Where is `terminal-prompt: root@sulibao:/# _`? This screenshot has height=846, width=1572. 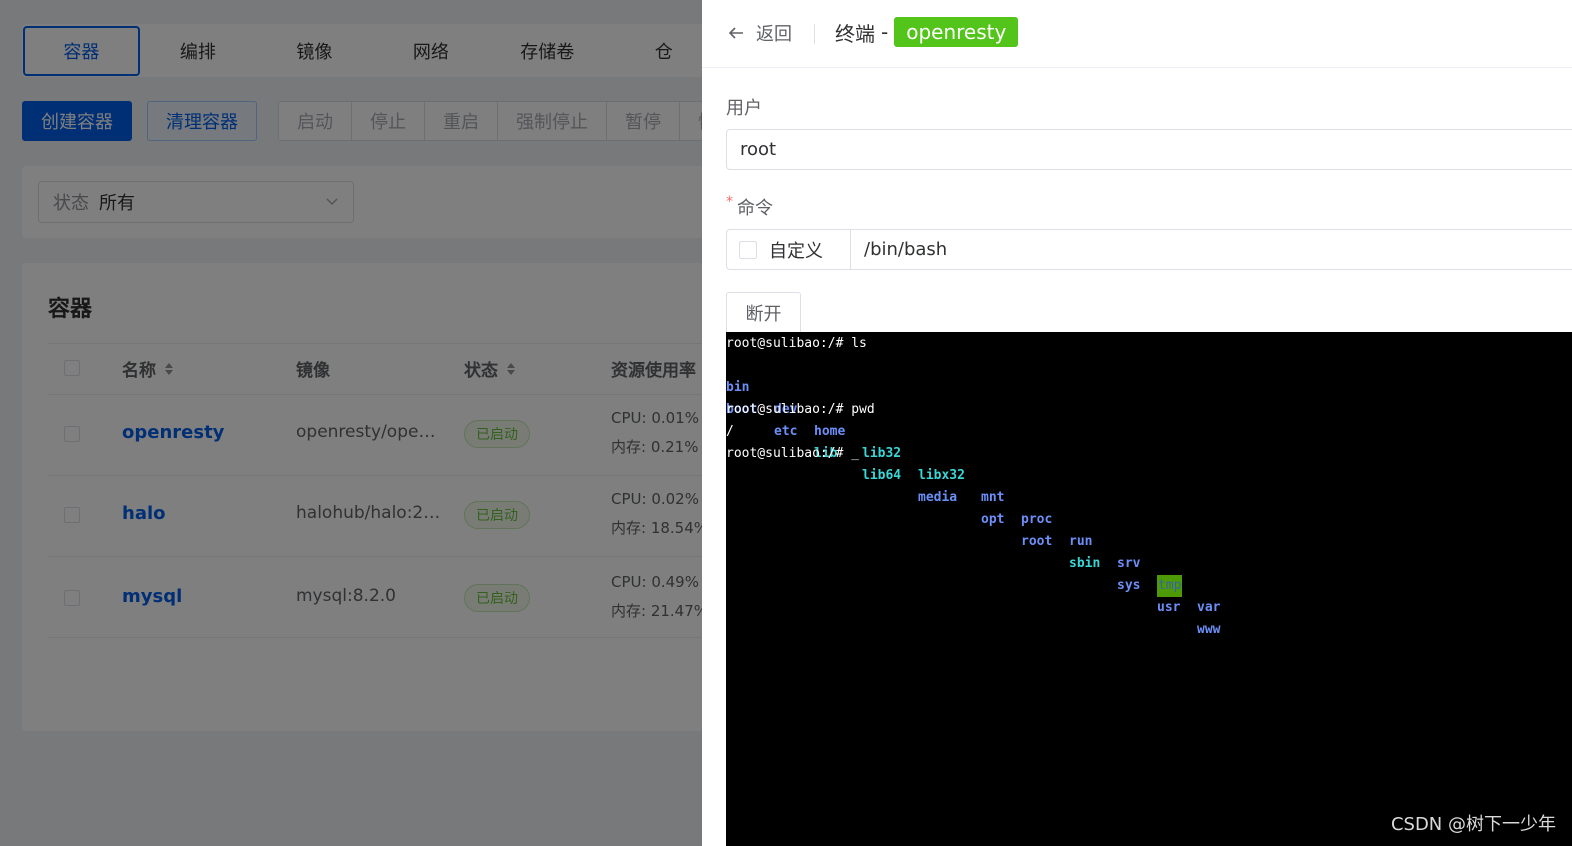 terminal-prompt: root@sulibao:/# _ is located at coordinates (793, 453).